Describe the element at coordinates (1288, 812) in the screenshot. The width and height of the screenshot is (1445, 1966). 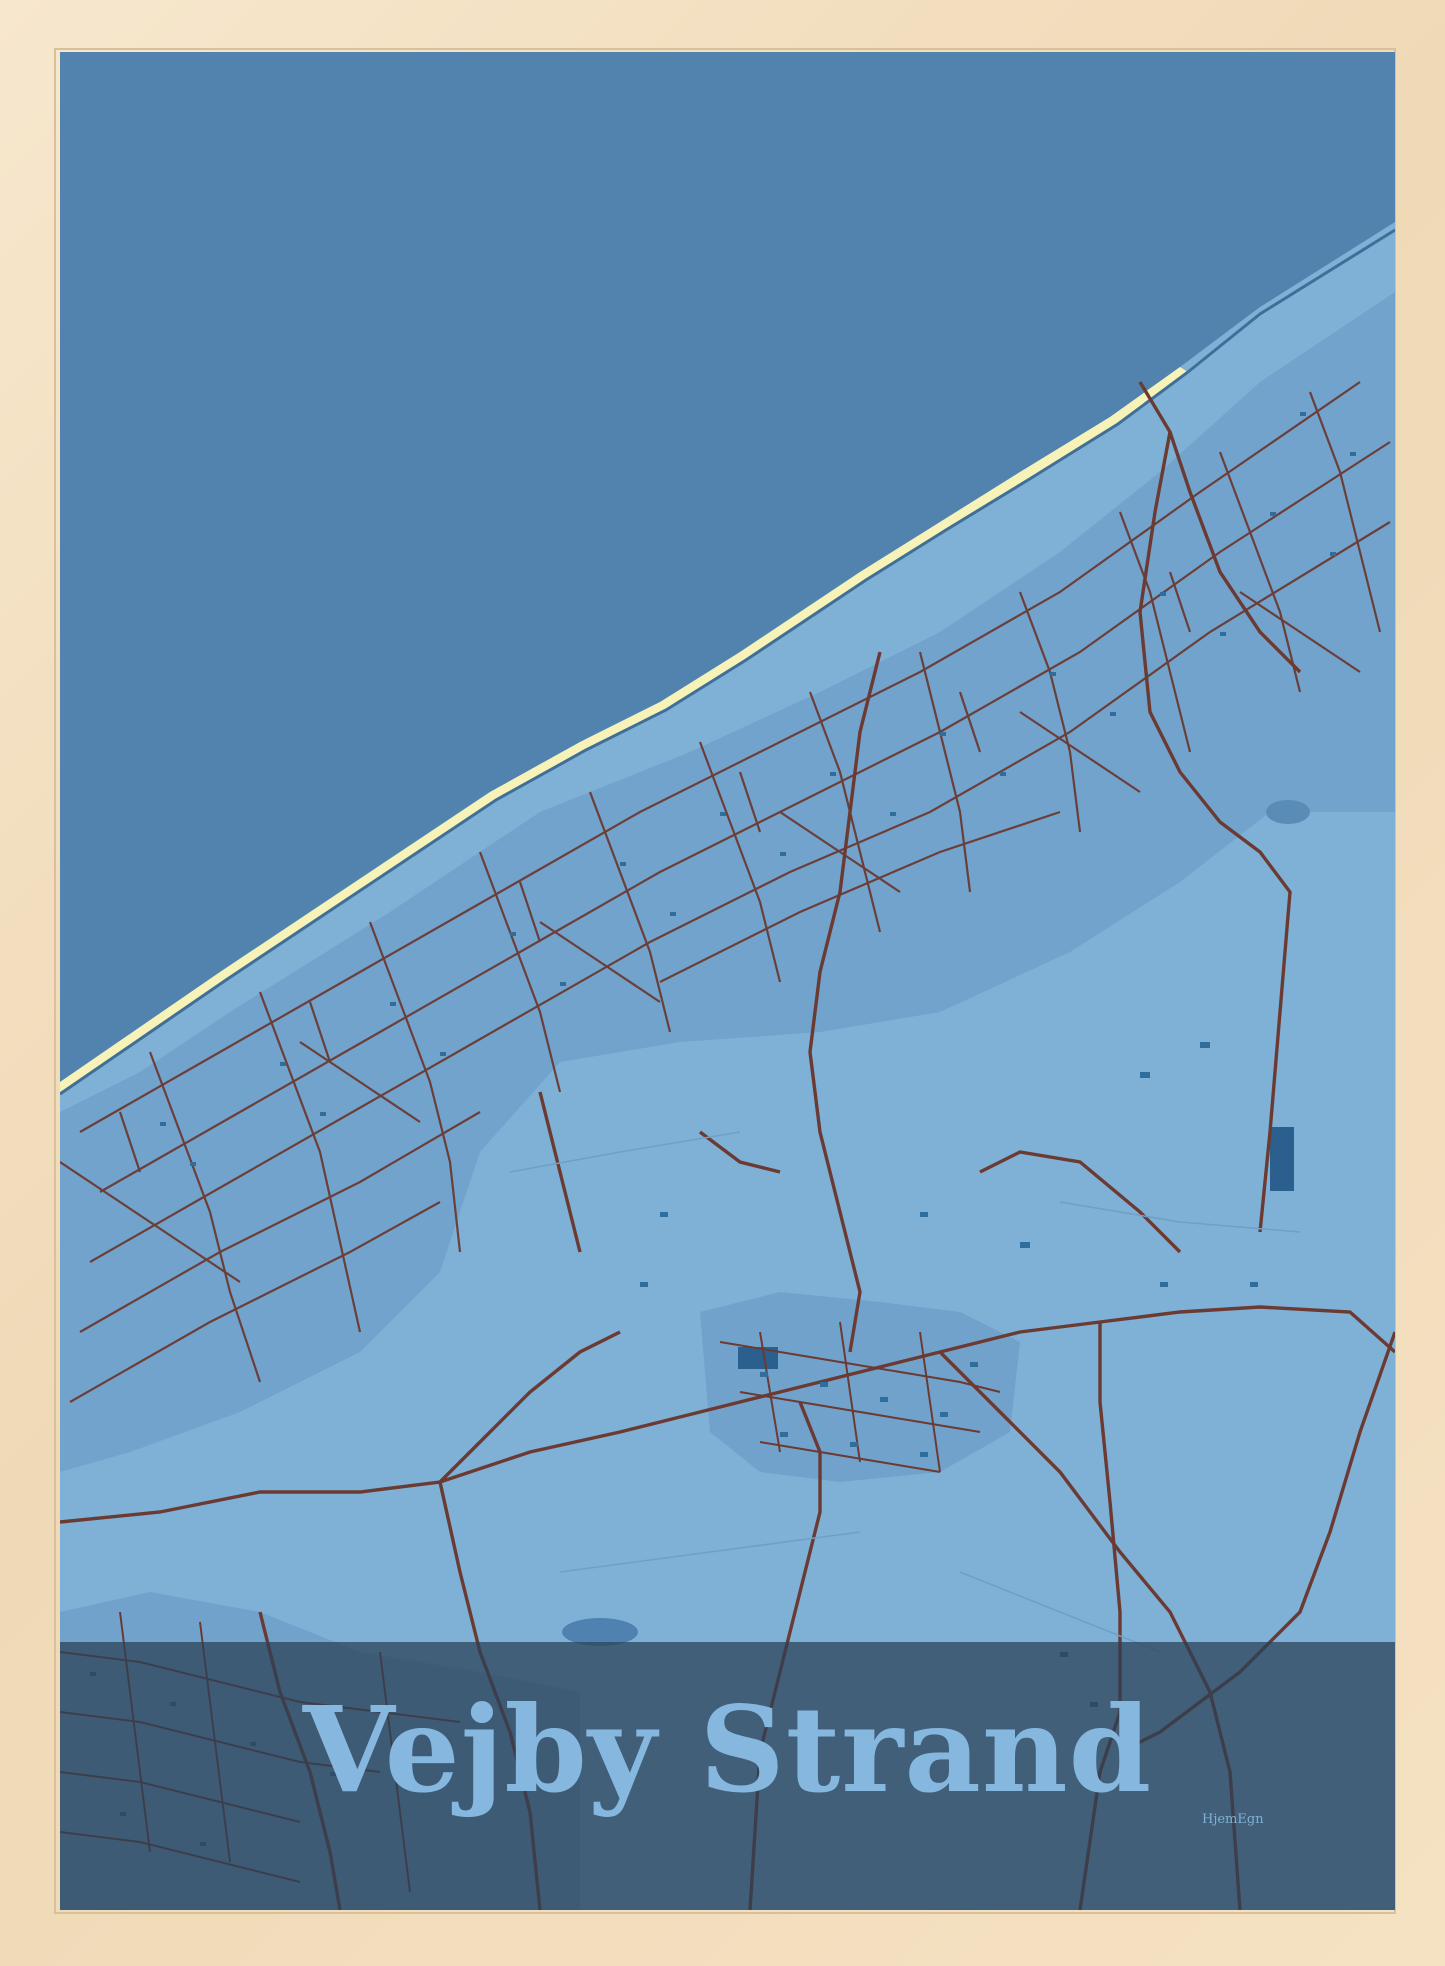
I see `pond` at that location.